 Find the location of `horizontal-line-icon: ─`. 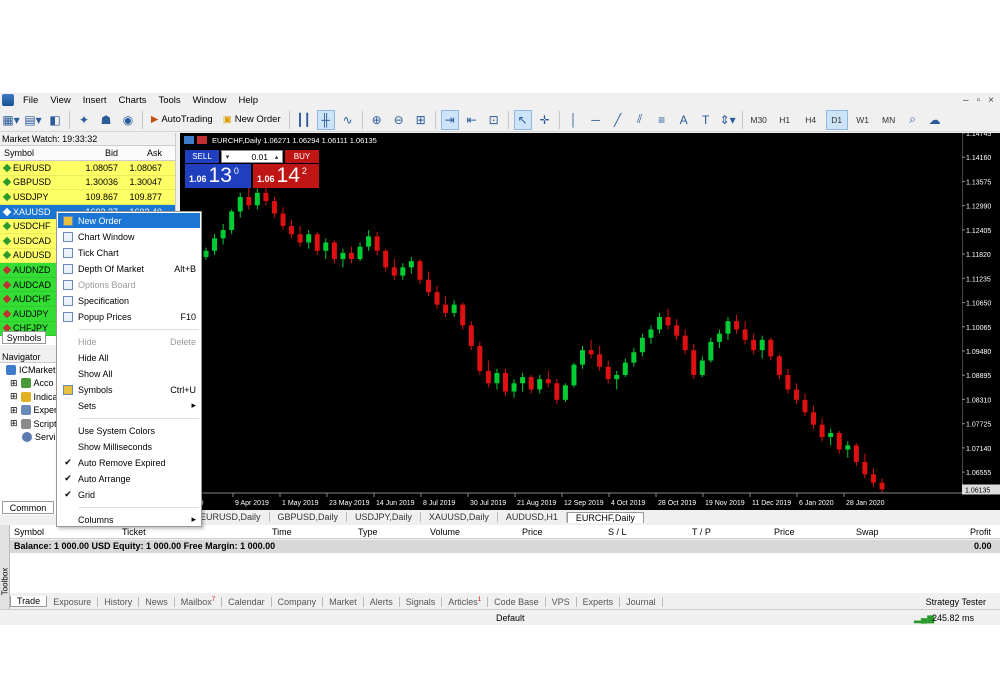

horizontal-line-icon: ─ is located at coordinates (596, 120).